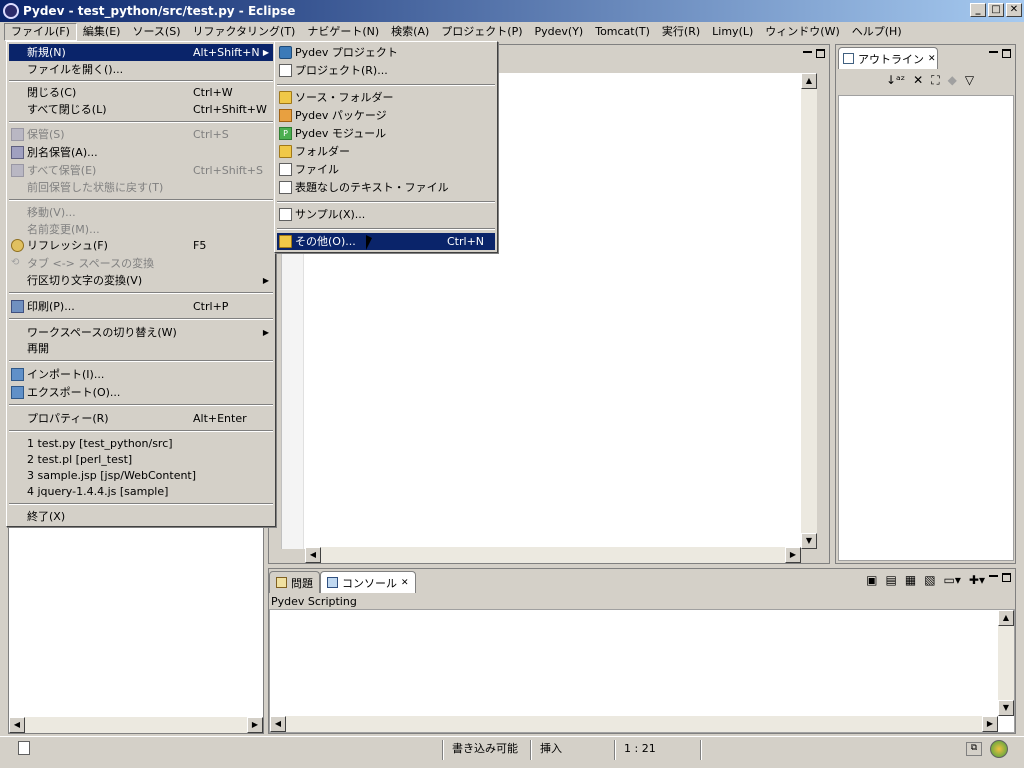 This screenshot has height=768, width=1024. I want to click on view-menu-icon: ▽, so click(969, 80).